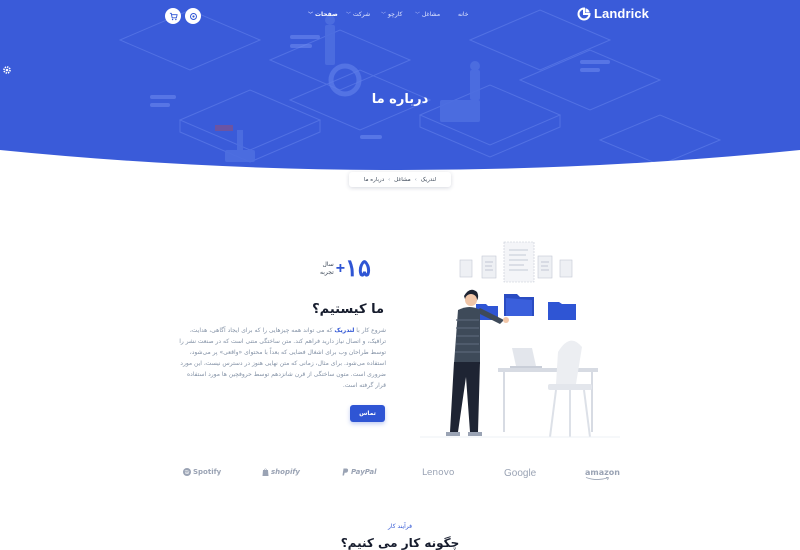 The width and height of the screenshot is (800, 550). What do you see at coordinates (340, 268) in the screenshot?
I see `stat-plus: +` at bounding box center [340, 268].